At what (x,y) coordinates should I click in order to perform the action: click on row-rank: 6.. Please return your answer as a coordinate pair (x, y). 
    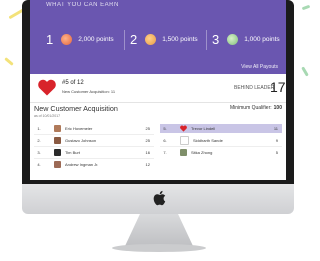
    Looking at the image, I should click on (165, 140).